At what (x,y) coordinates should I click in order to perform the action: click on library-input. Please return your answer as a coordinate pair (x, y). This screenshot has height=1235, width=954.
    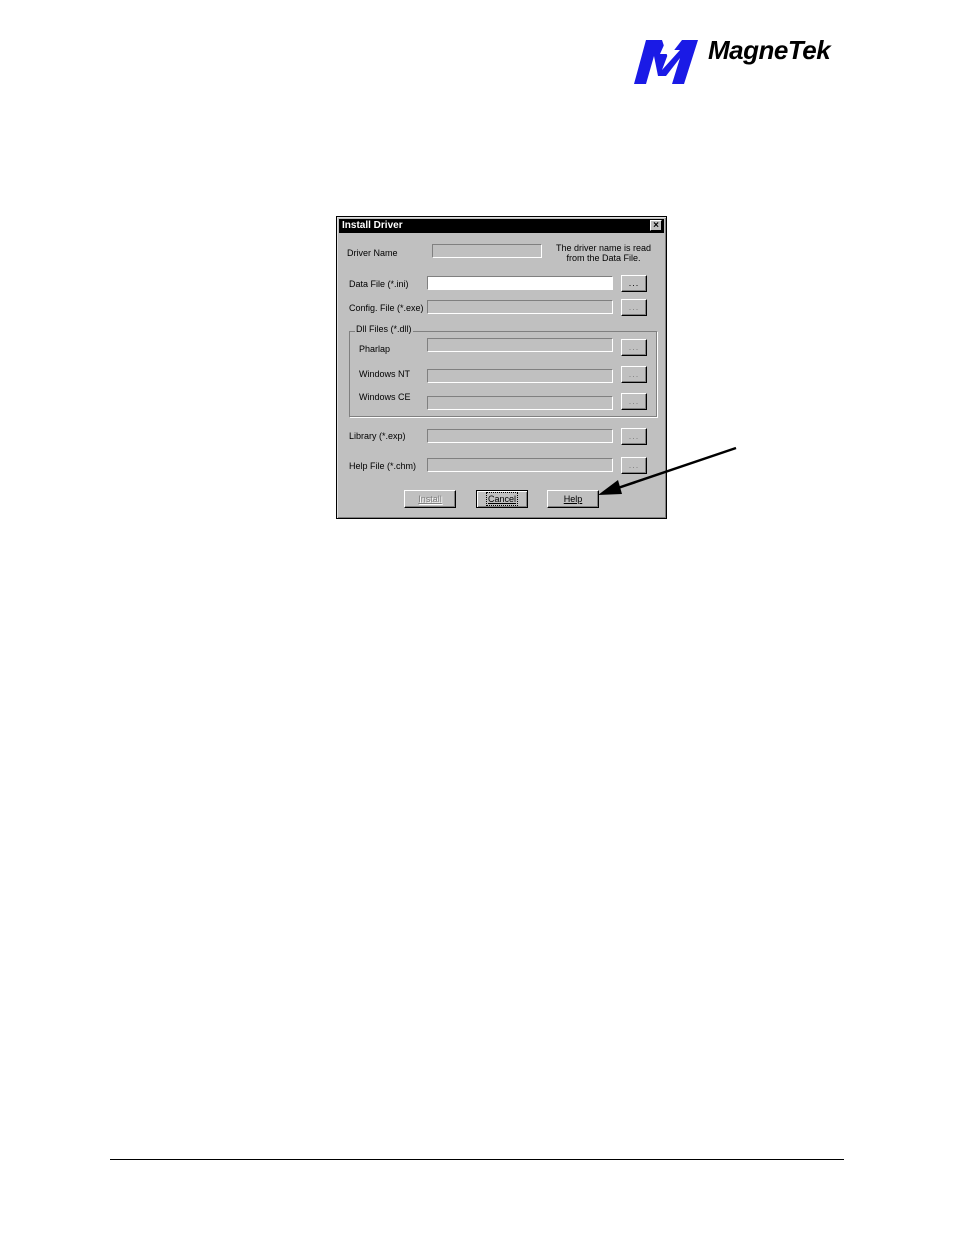
    Looking at the image, I should click on (520, 436).